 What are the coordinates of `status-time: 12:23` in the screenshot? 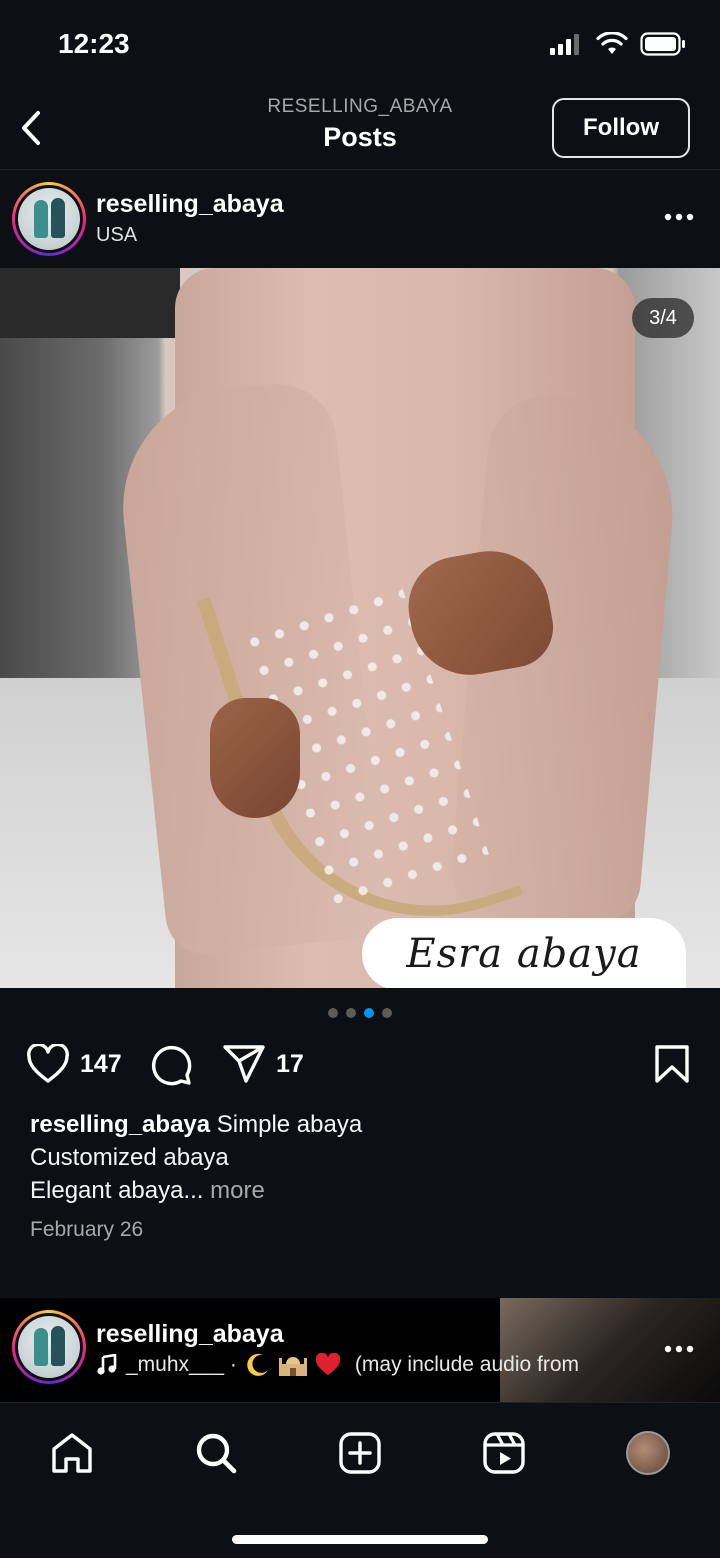 It's located at (94, 43).